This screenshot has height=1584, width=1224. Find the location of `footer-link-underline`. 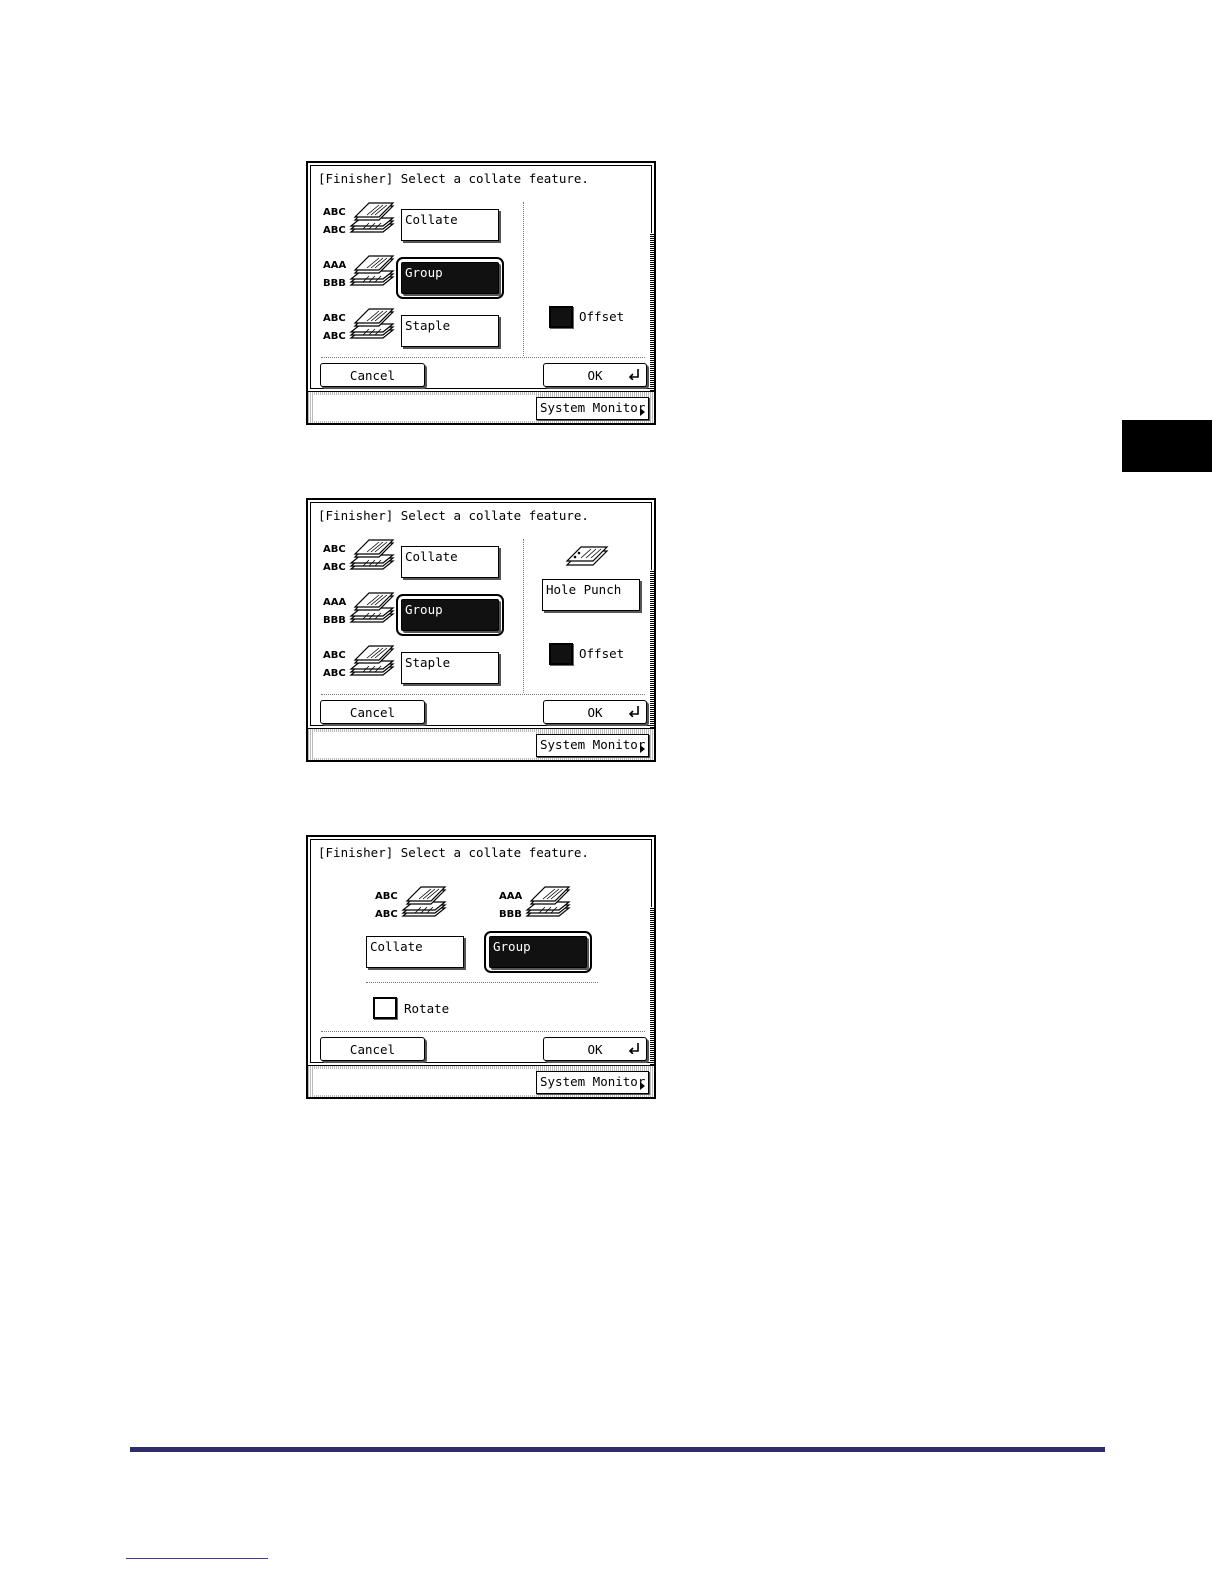

footer-link-underline is located at coordinates (197, 1558).